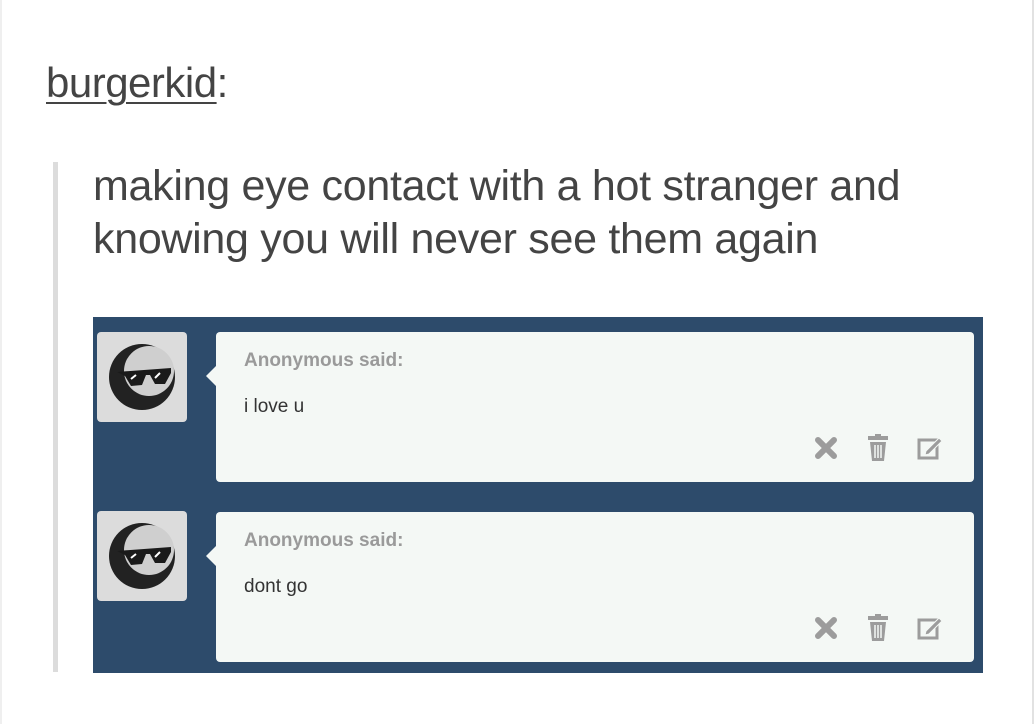  Describe the element at coordinates (137, 83) in the screenshot. I see `reblog-attribution: burgerkid:` at that location.